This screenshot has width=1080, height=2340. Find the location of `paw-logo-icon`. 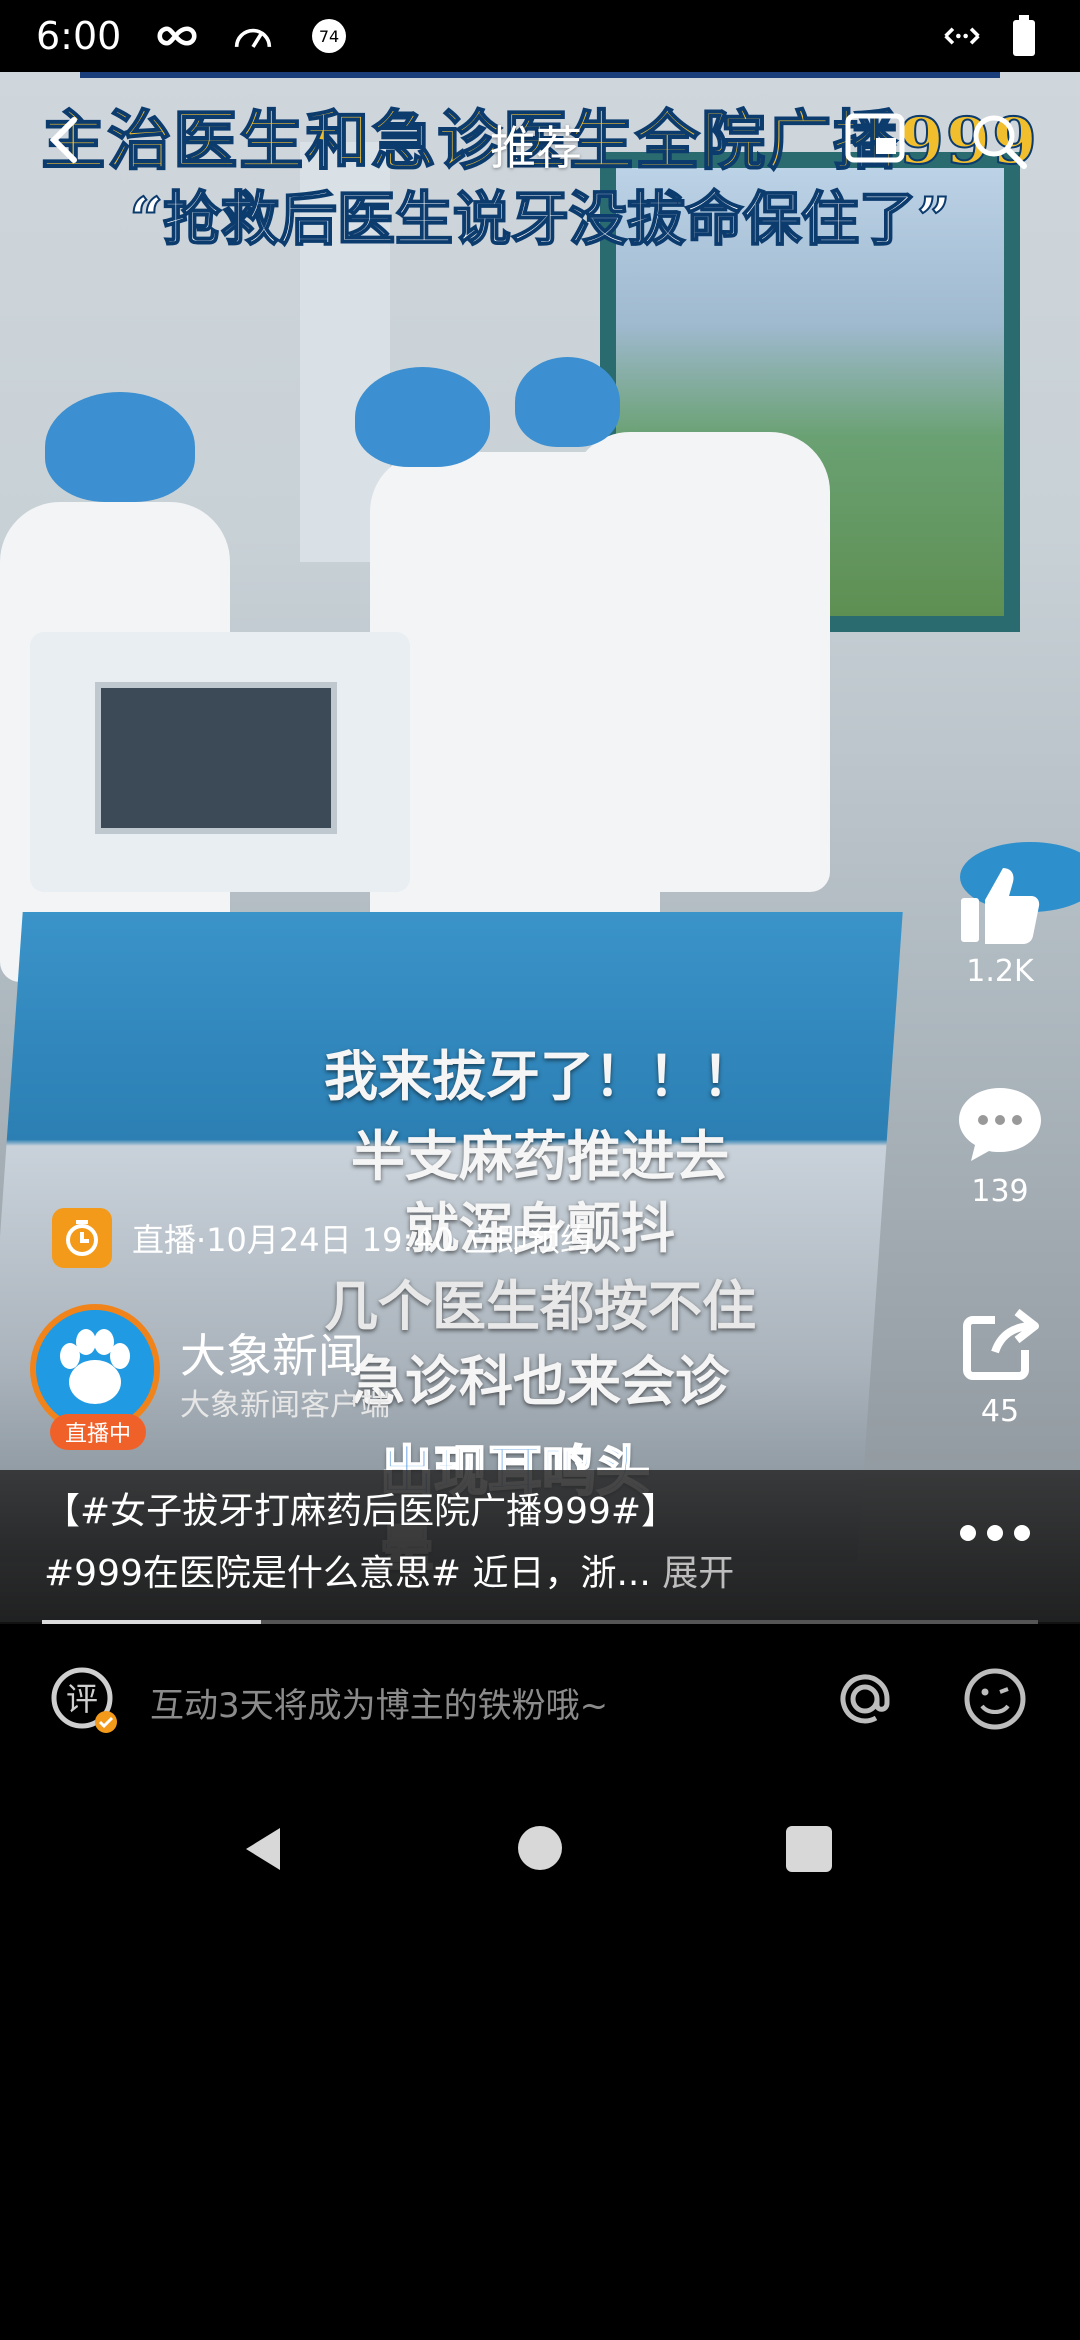

paw-logo-icon is located at coordinates (95, 1369).